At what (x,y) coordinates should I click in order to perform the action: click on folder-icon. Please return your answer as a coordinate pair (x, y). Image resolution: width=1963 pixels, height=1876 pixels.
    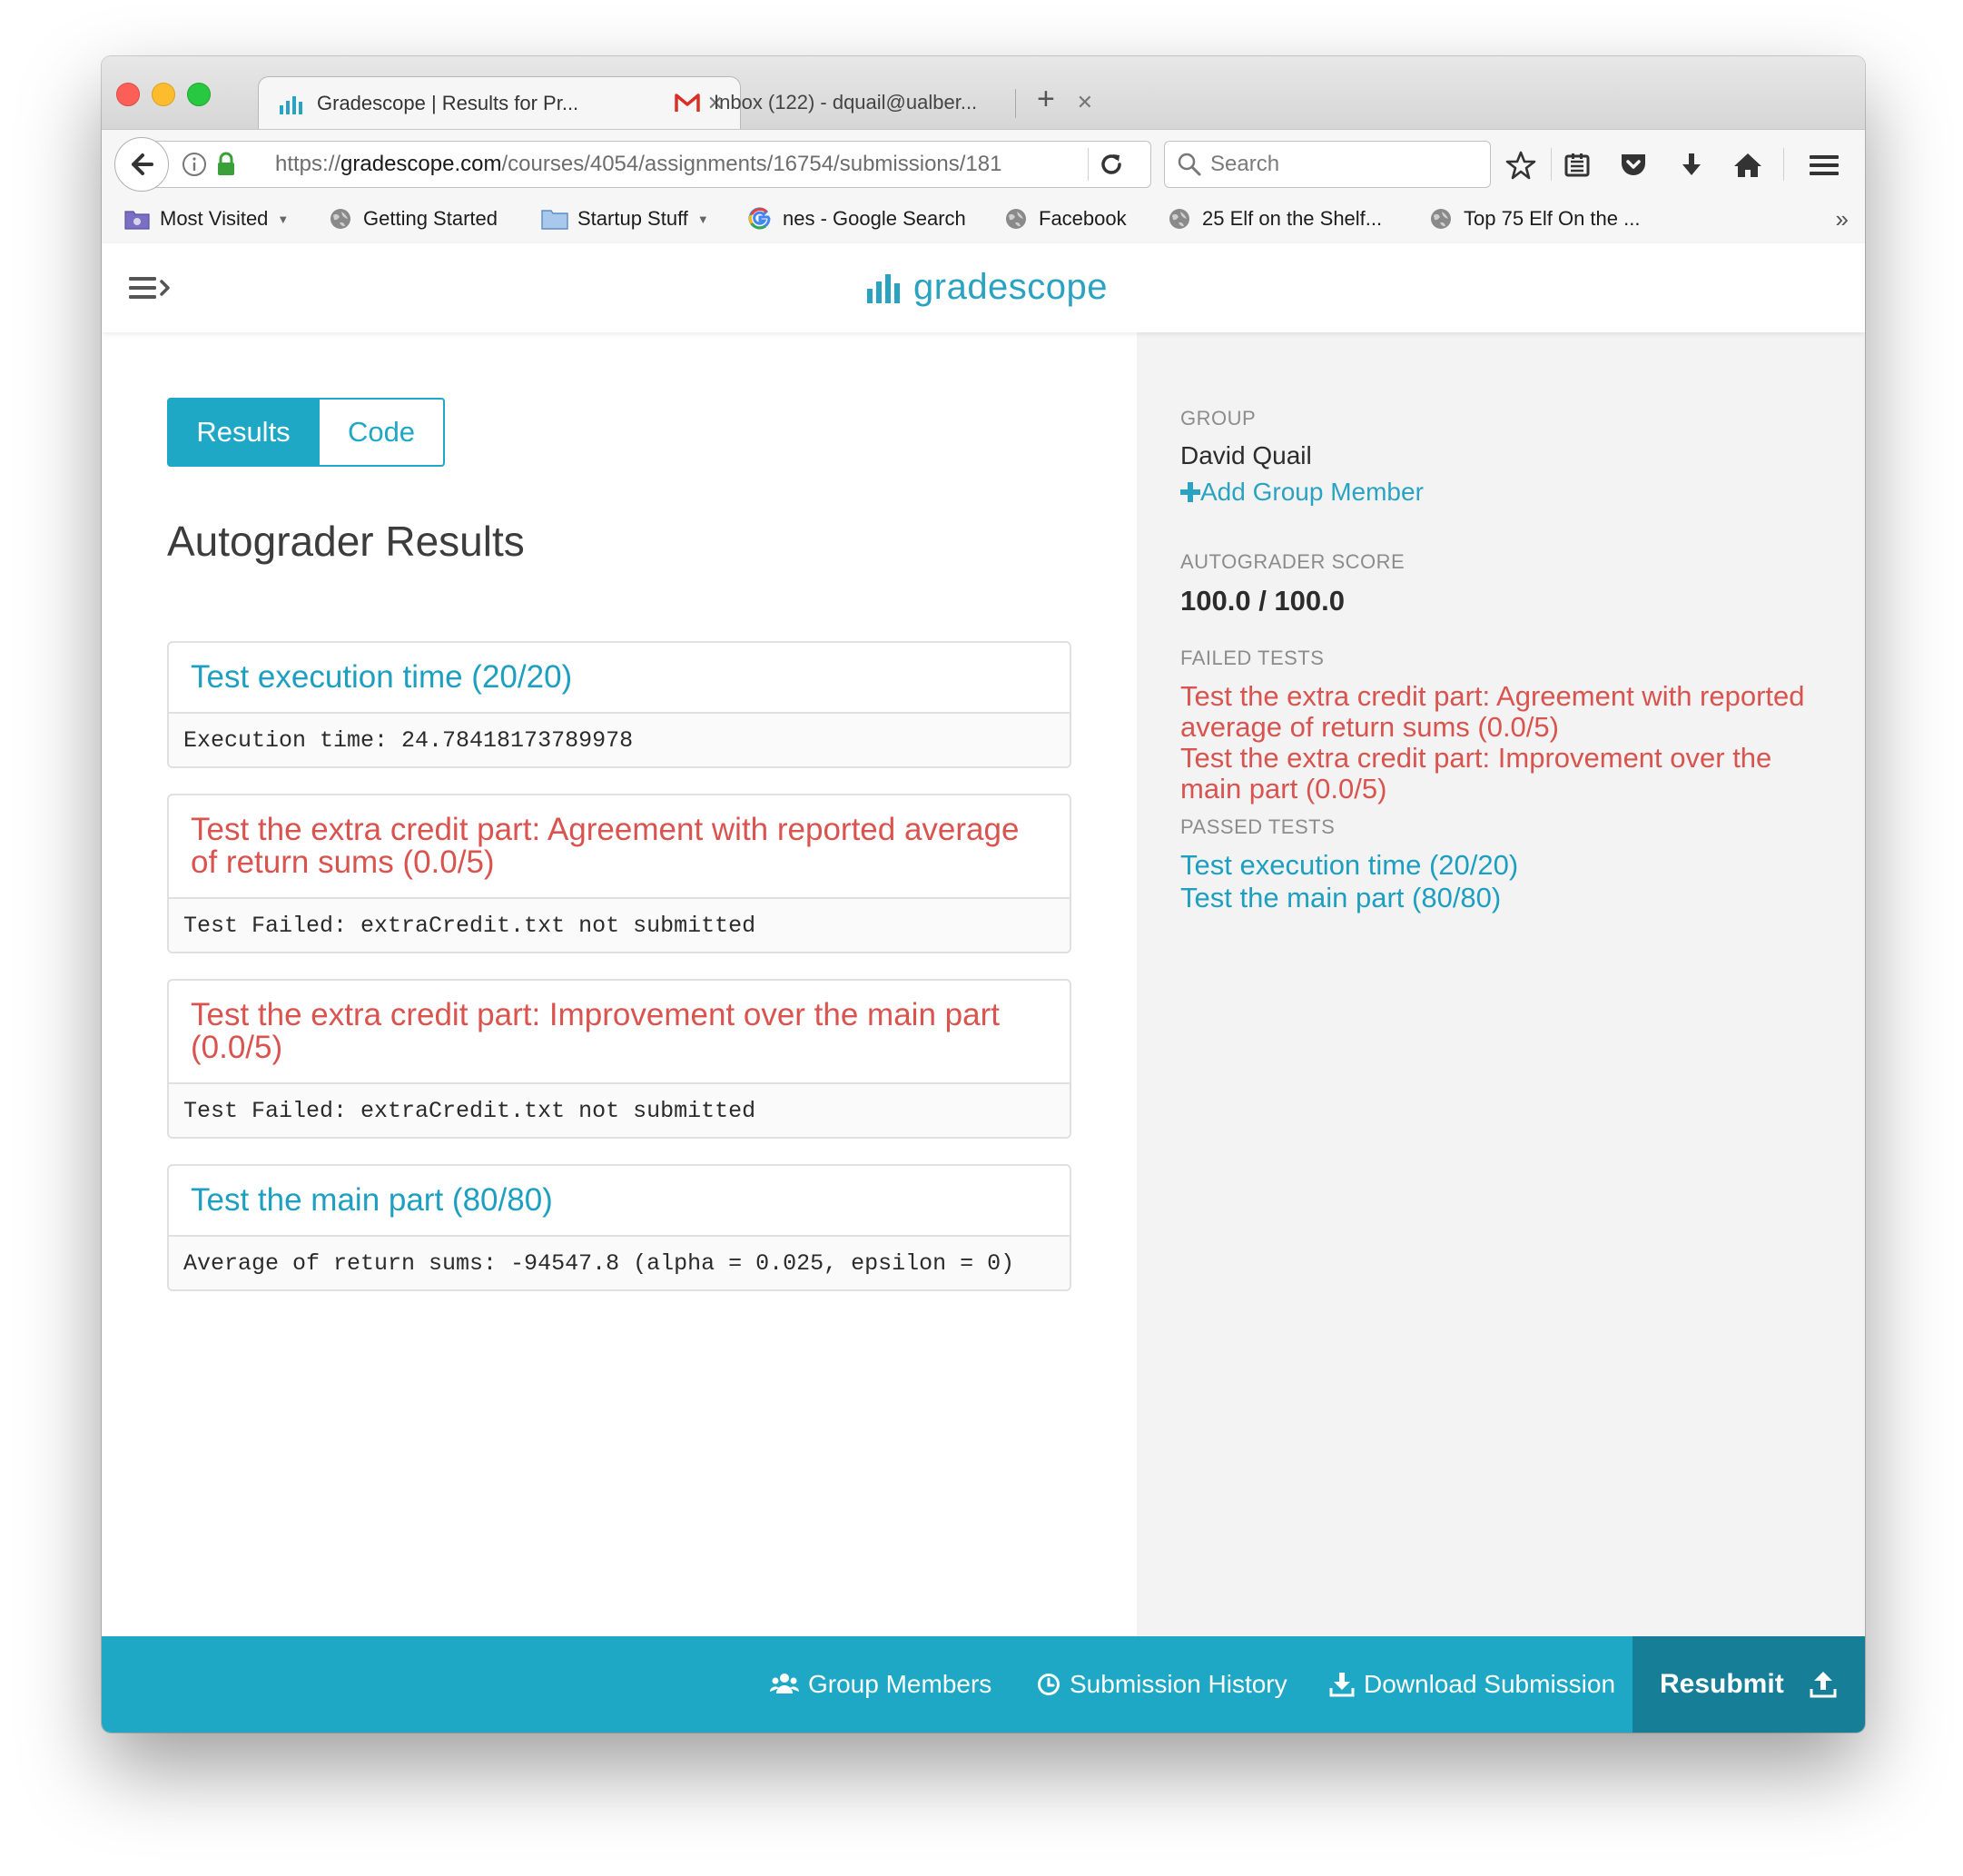
    Looking at the image, I should click on (554, 219).